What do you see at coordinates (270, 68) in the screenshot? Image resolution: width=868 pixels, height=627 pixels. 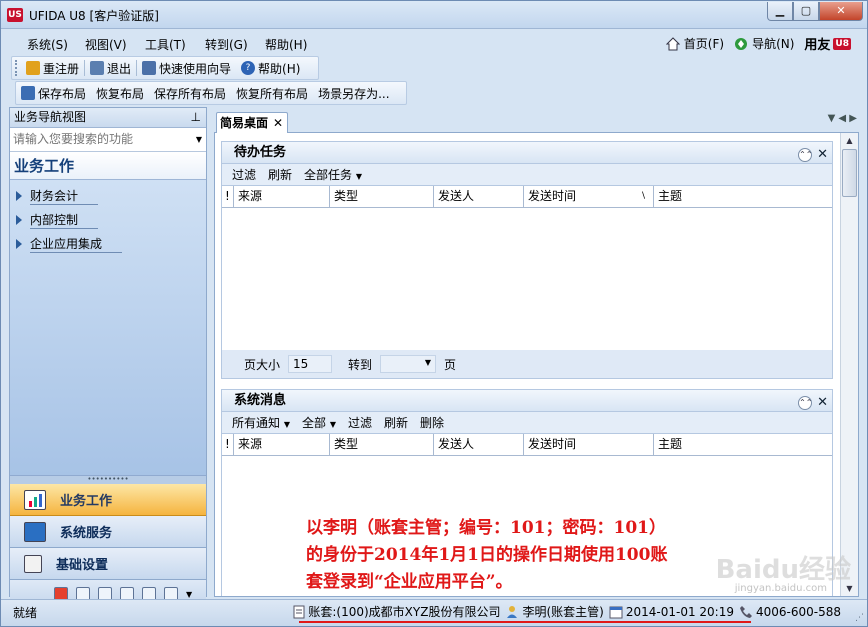 I see `help-button: ? 帮助(H)` at bounding box center [270, 68].